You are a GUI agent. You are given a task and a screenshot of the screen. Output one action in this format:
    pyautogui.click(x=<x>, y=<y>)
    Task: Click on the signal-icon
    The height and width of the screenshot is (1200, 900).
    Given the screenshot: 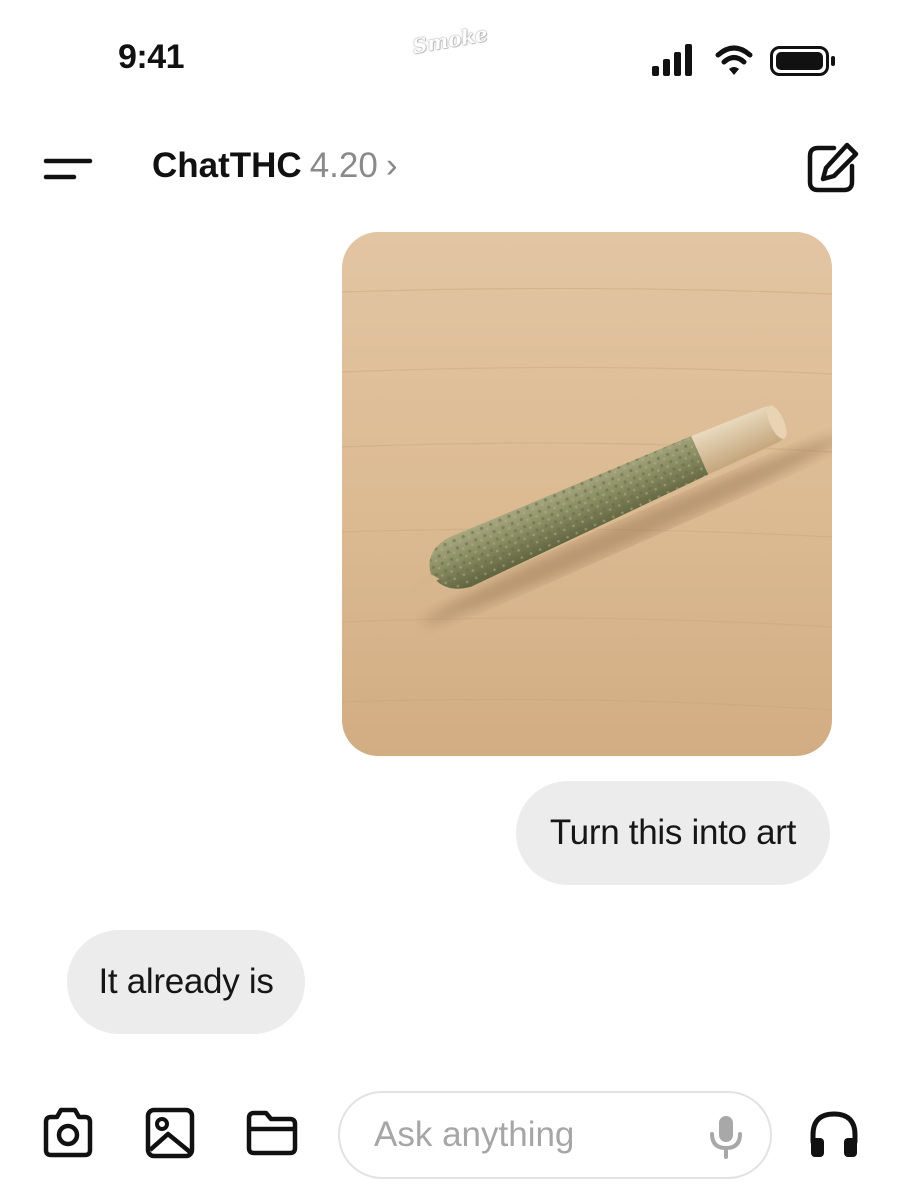 What is the action you would take?
    pyautogui.click(x=672, y=60)
    